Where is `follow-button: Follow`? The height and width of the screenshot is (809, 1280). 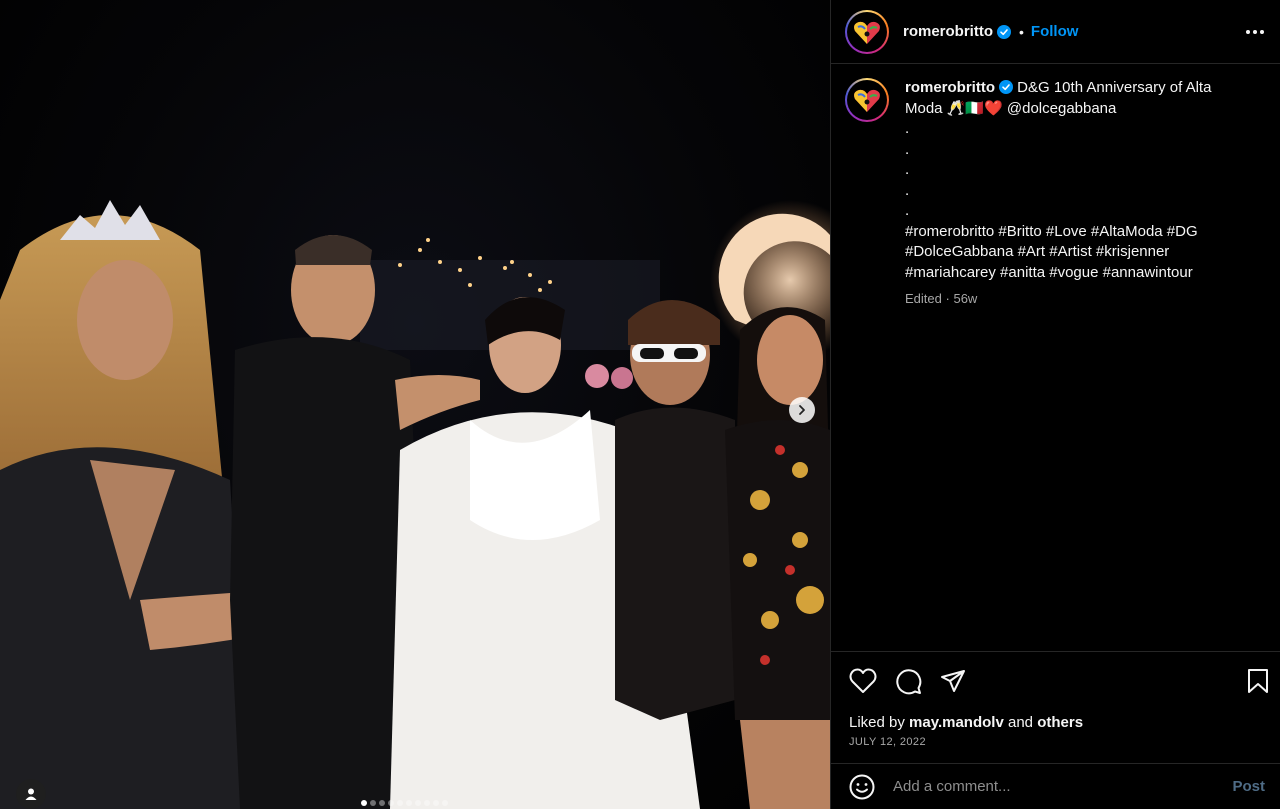 follow-button: Follow is located at coordinates (1055, 31).